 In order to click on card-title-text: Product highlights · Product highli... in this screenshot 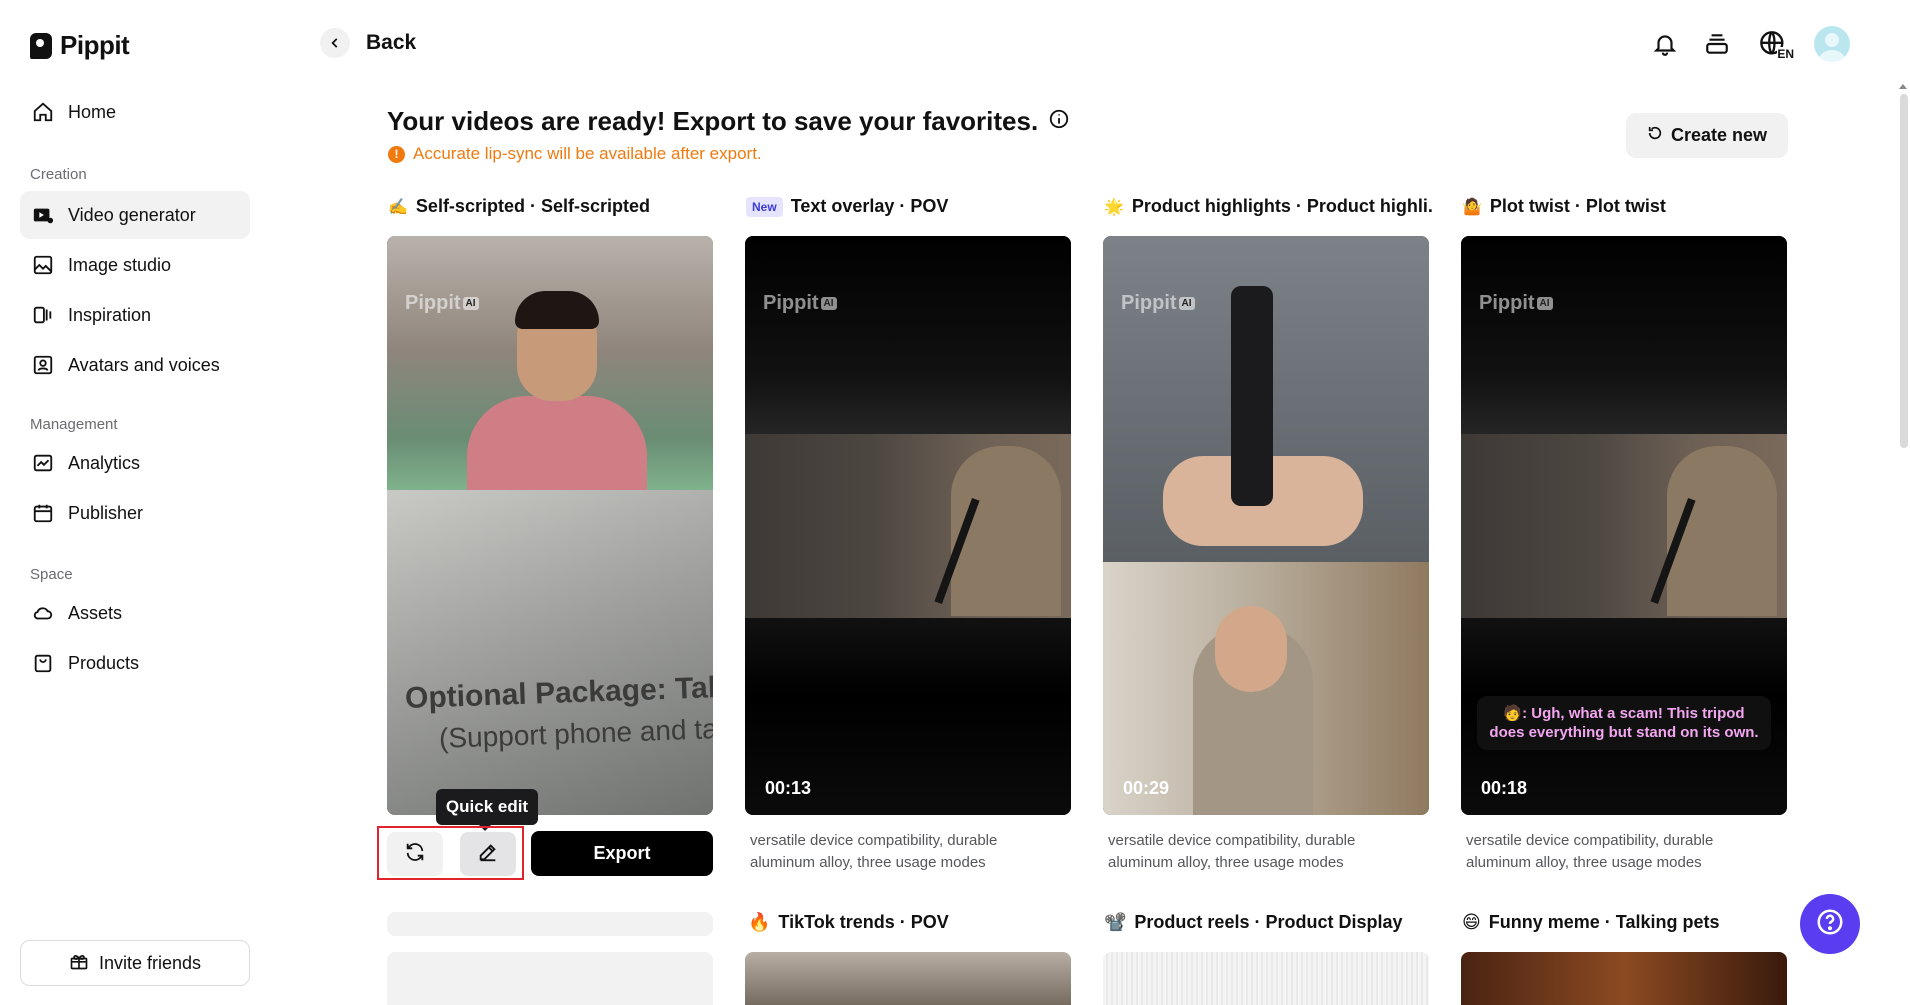, I will do `click(1282, 206)`.